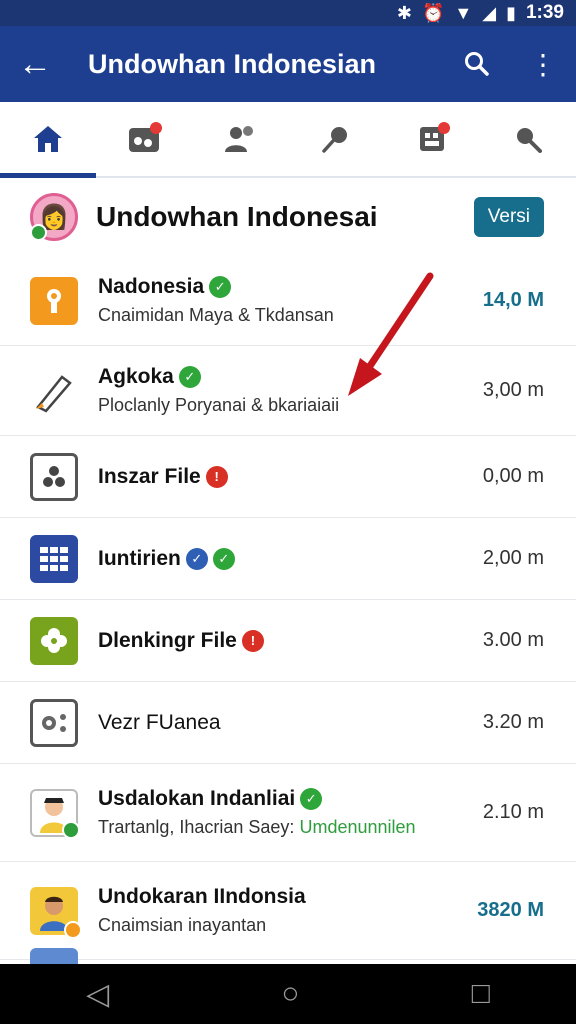 The height and width of the screenshot is (1024, 576). Describe the element at coordinates (513, 300) in the screenshot. I see `item-size: 14,0 M` at that location.